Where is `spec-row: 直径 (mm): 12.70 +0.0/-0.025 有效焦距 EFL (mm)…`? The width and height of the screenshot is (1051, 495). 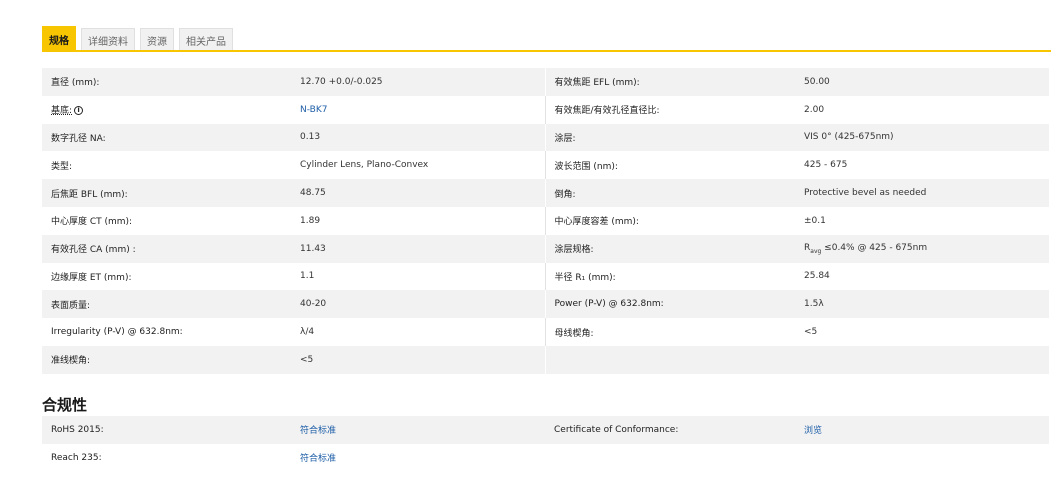
spec-row: 直径 (mm): 12.70 +0.0/-0.025 有效焦距 EFL (mm)… is located at coordinates (545, 82).